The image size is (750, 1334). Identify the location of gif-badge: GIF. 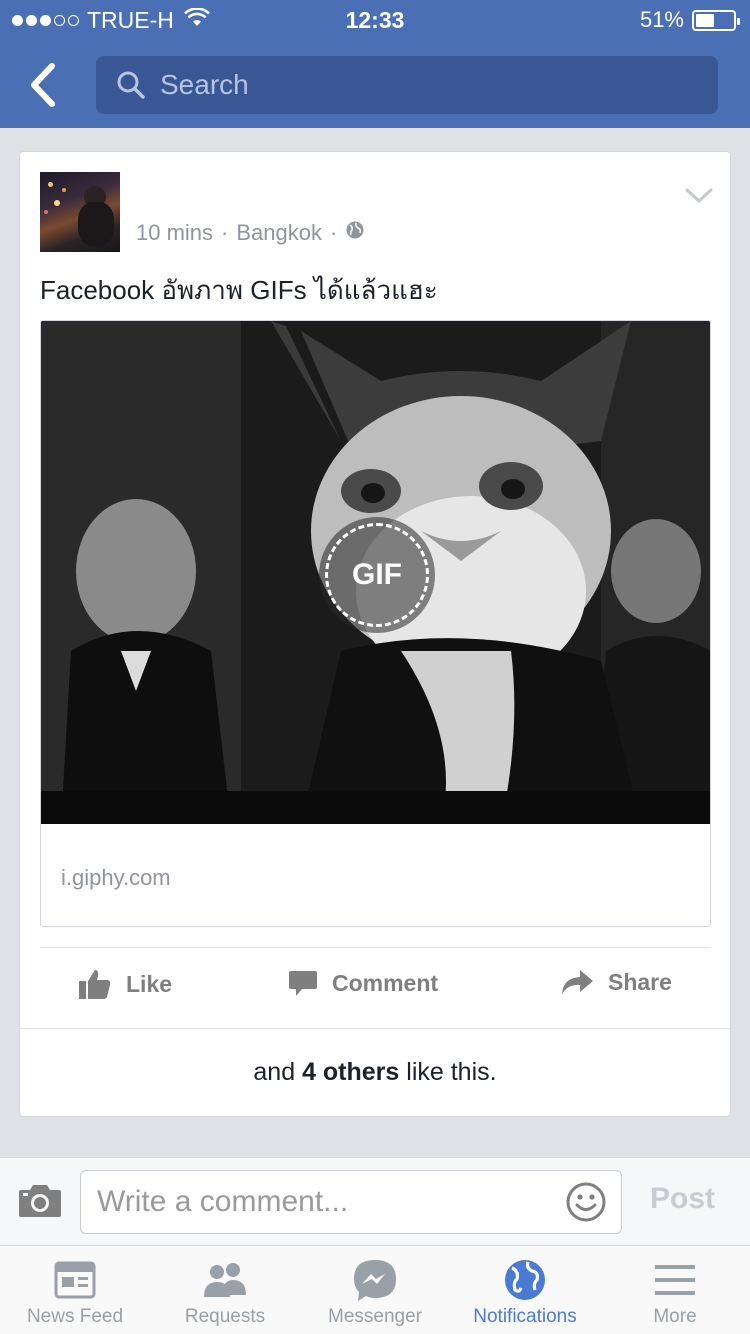
(377, 574).